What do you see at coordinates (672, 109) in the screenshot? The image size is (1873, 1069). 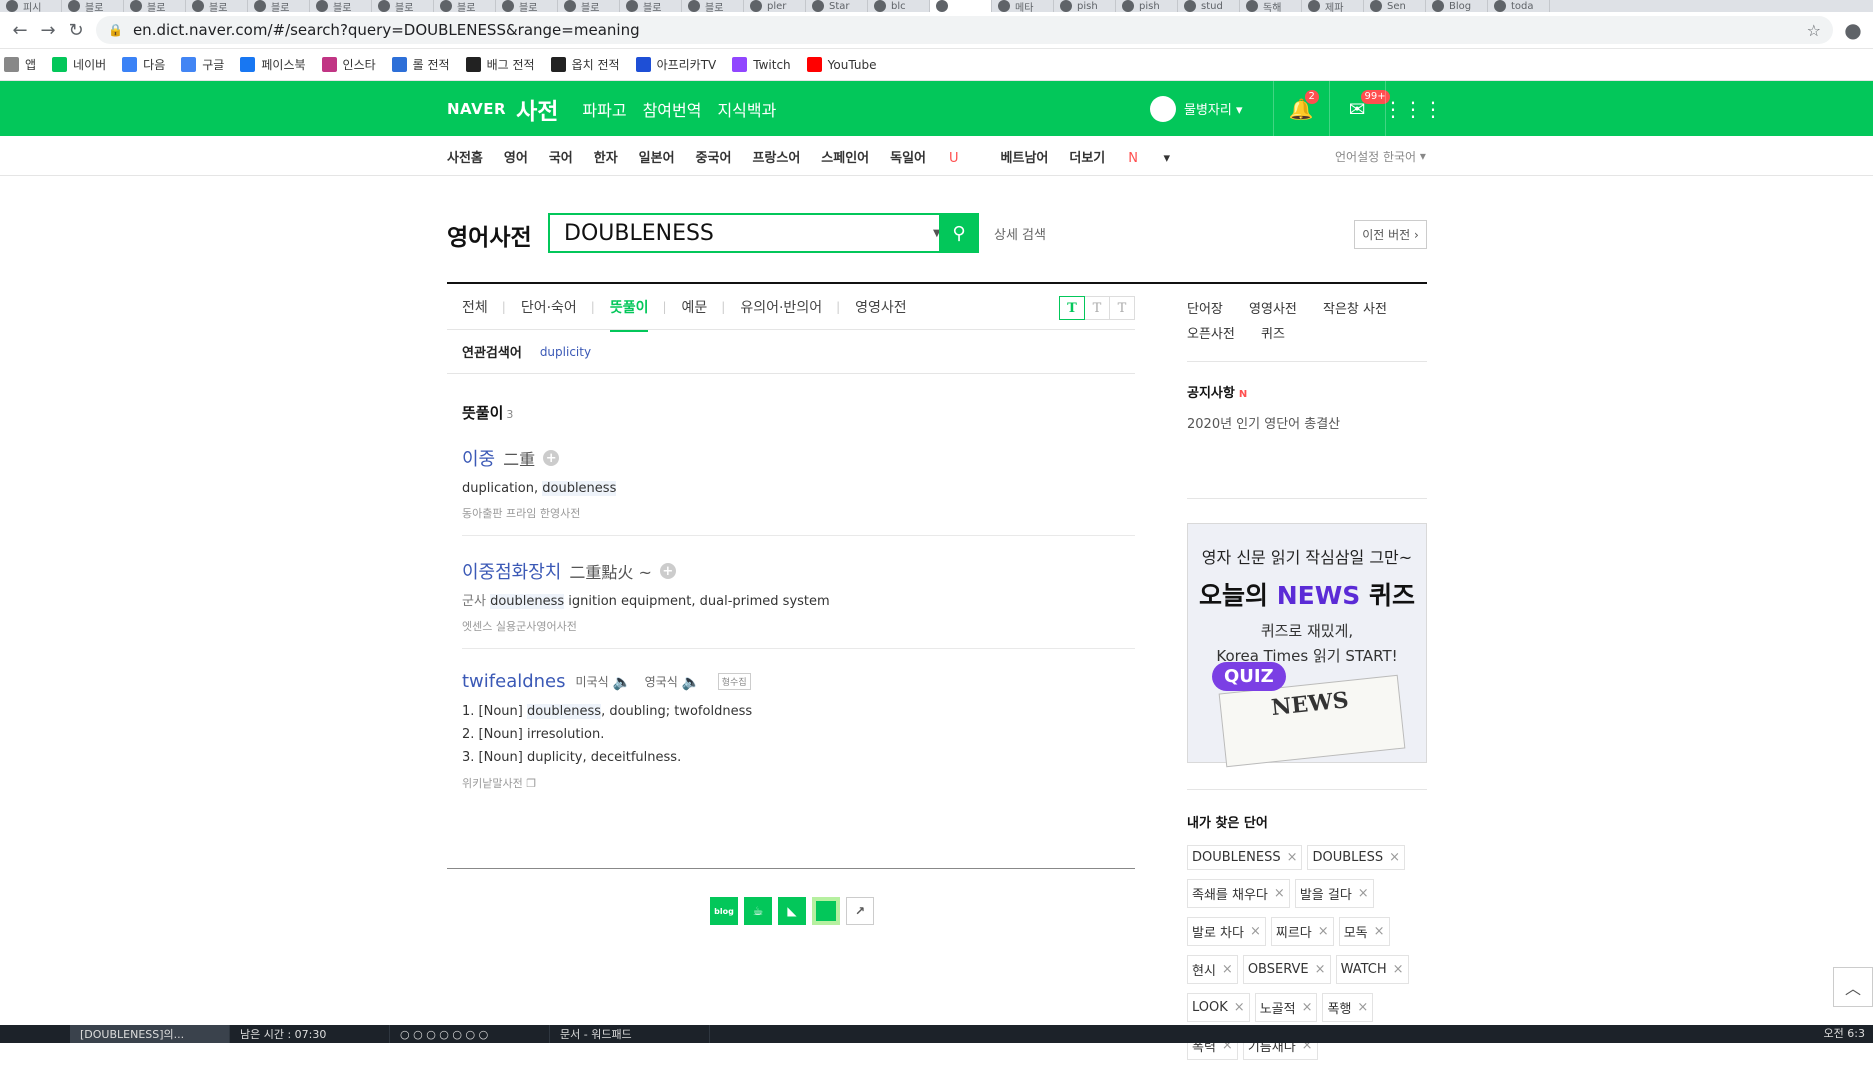 I see `header-link-translation: 참여번역` at bounding box center [672, 109].